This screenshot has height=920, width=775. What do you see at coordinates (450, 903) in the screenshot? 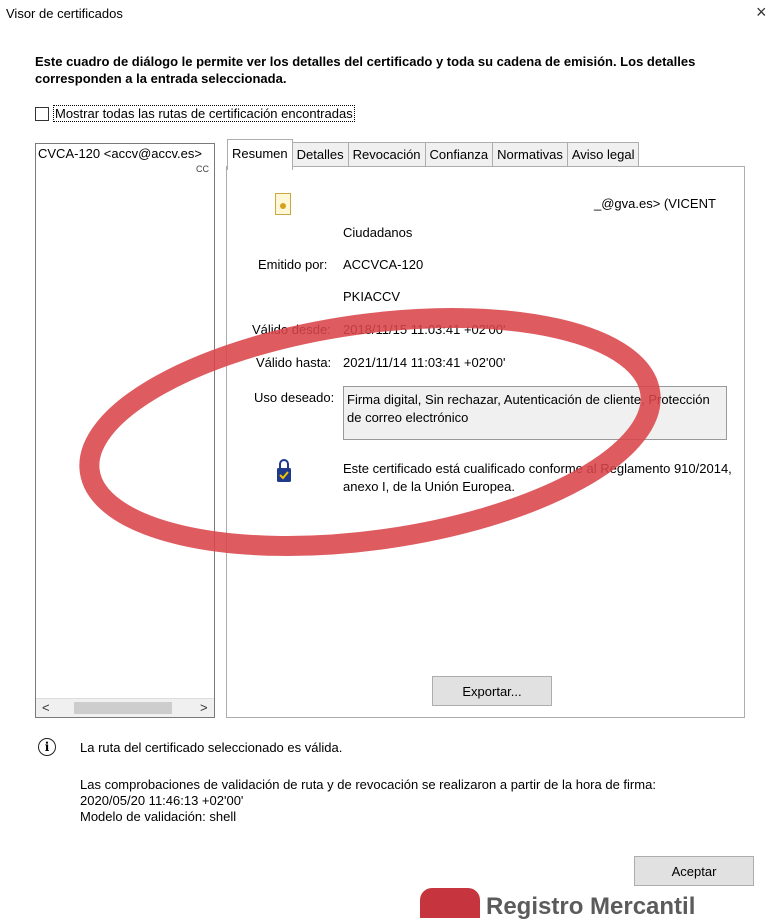
I see `registro-logo-icon` at bounding box center [450, 903].